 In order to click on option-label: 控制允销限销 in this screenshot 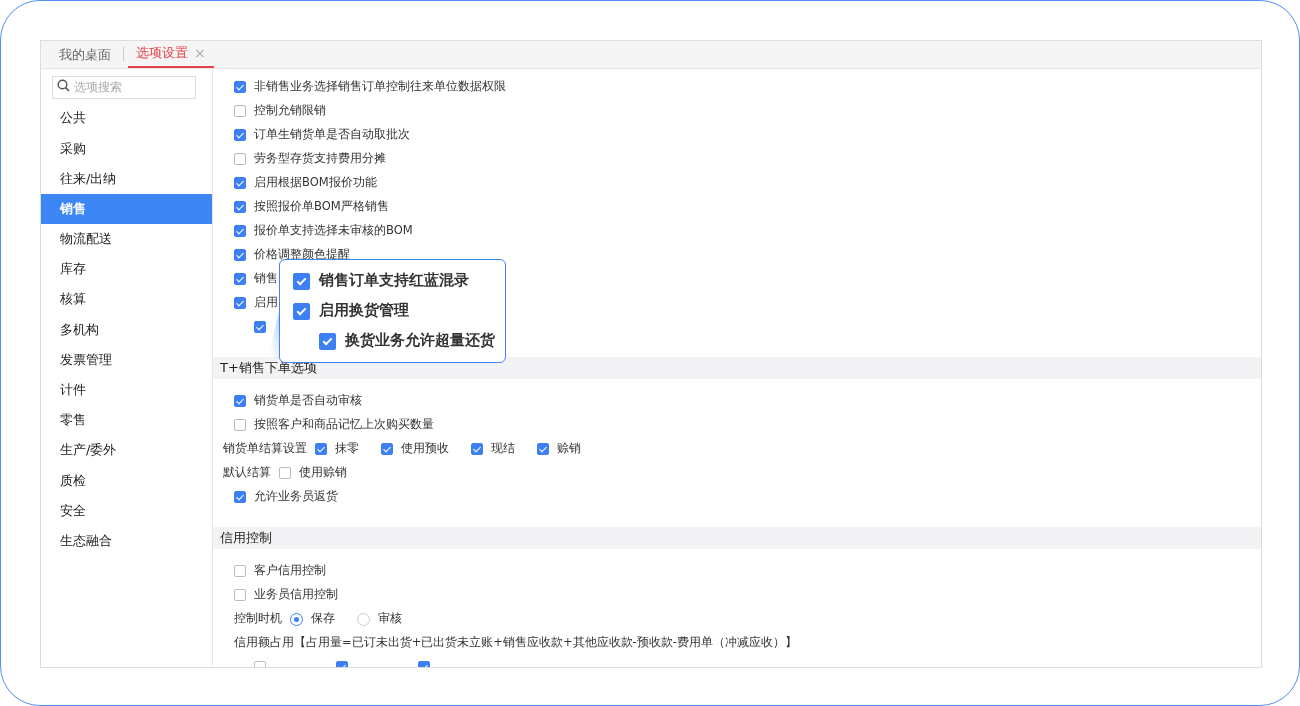, I will do `click(290, 111)`.